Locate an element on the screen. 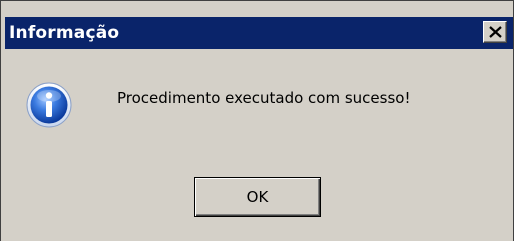 This screenshot has width=514, height=242. message-text: Procedimento executado com sucesso! is located at coordinates (264, 98).